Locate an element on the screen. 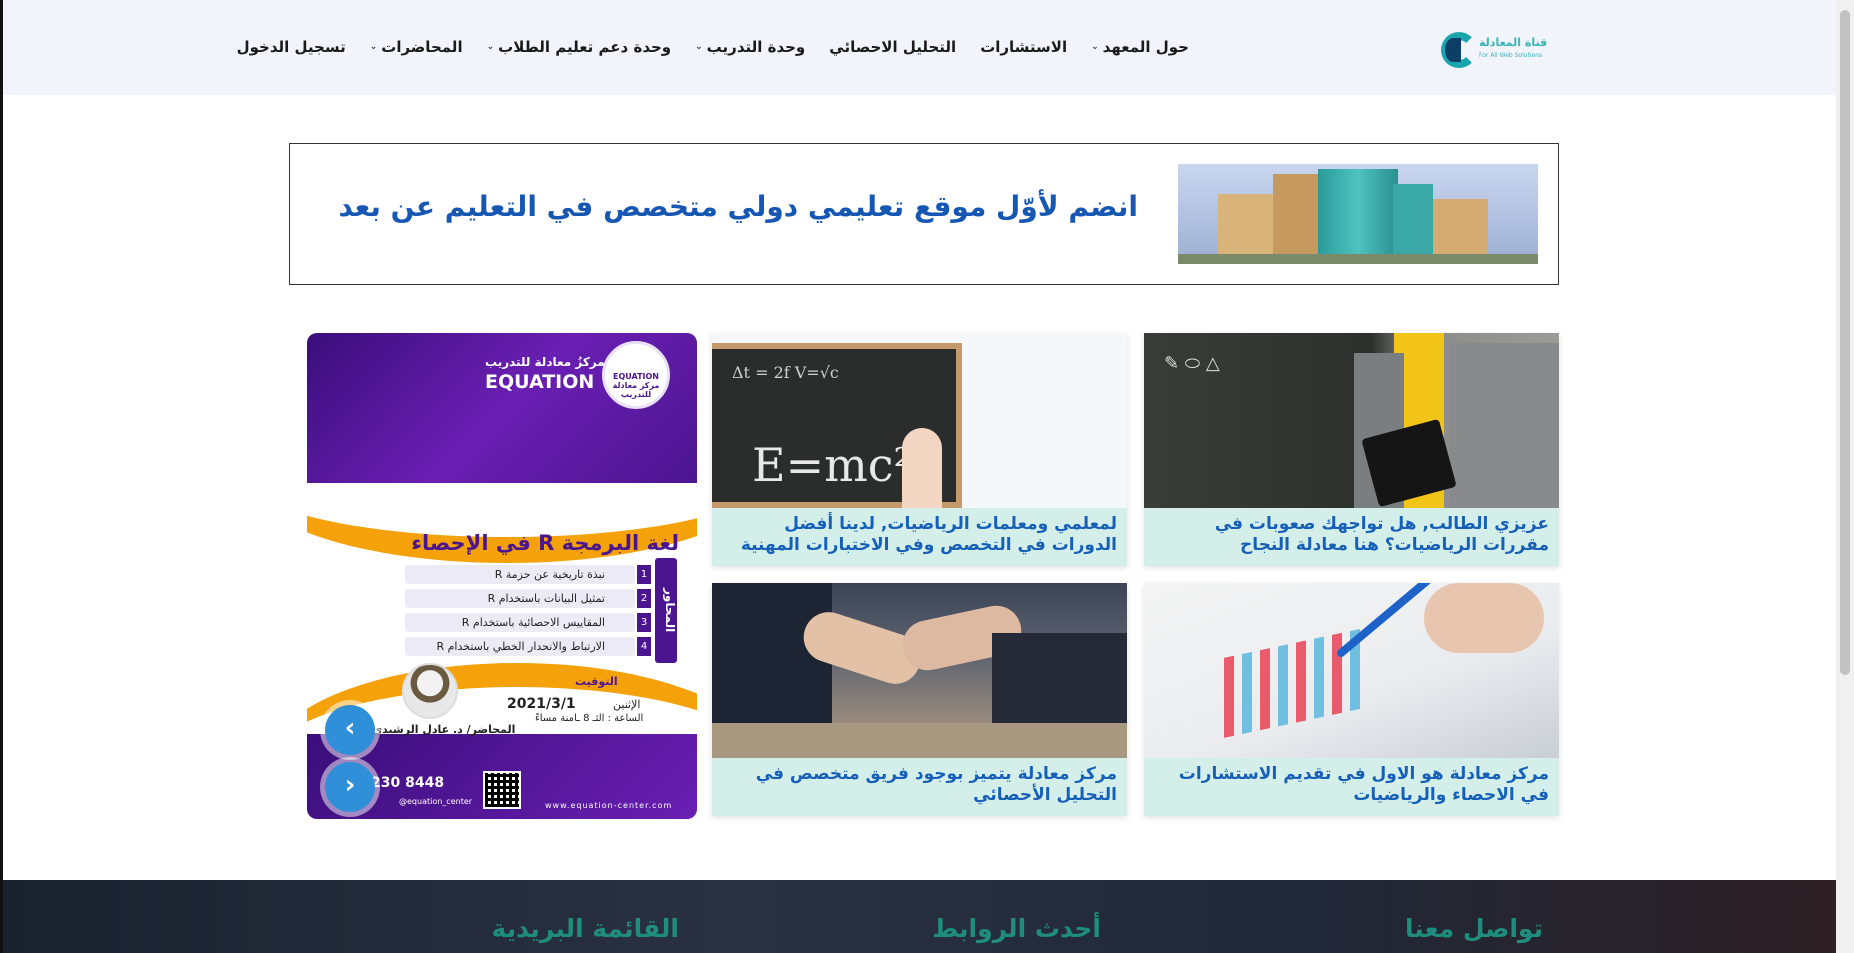  poster-brand-ar: مركزُ معادلة للتدريب is located at coordinates (545, 362).